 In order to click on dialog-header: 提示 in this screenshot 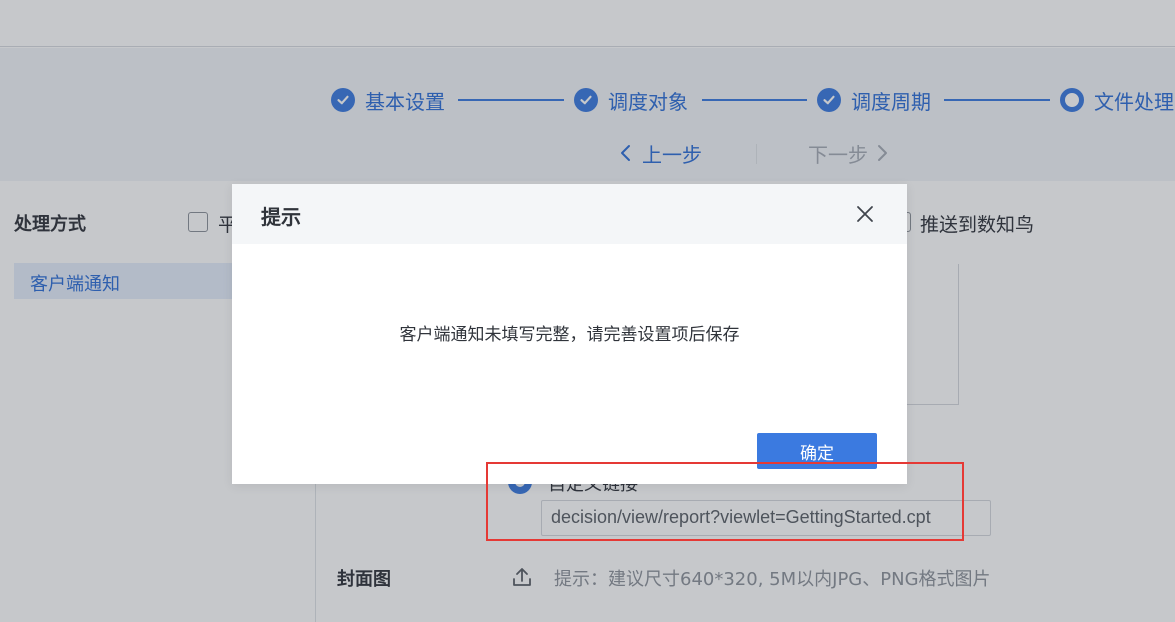, I will do `click(569, 214)`.